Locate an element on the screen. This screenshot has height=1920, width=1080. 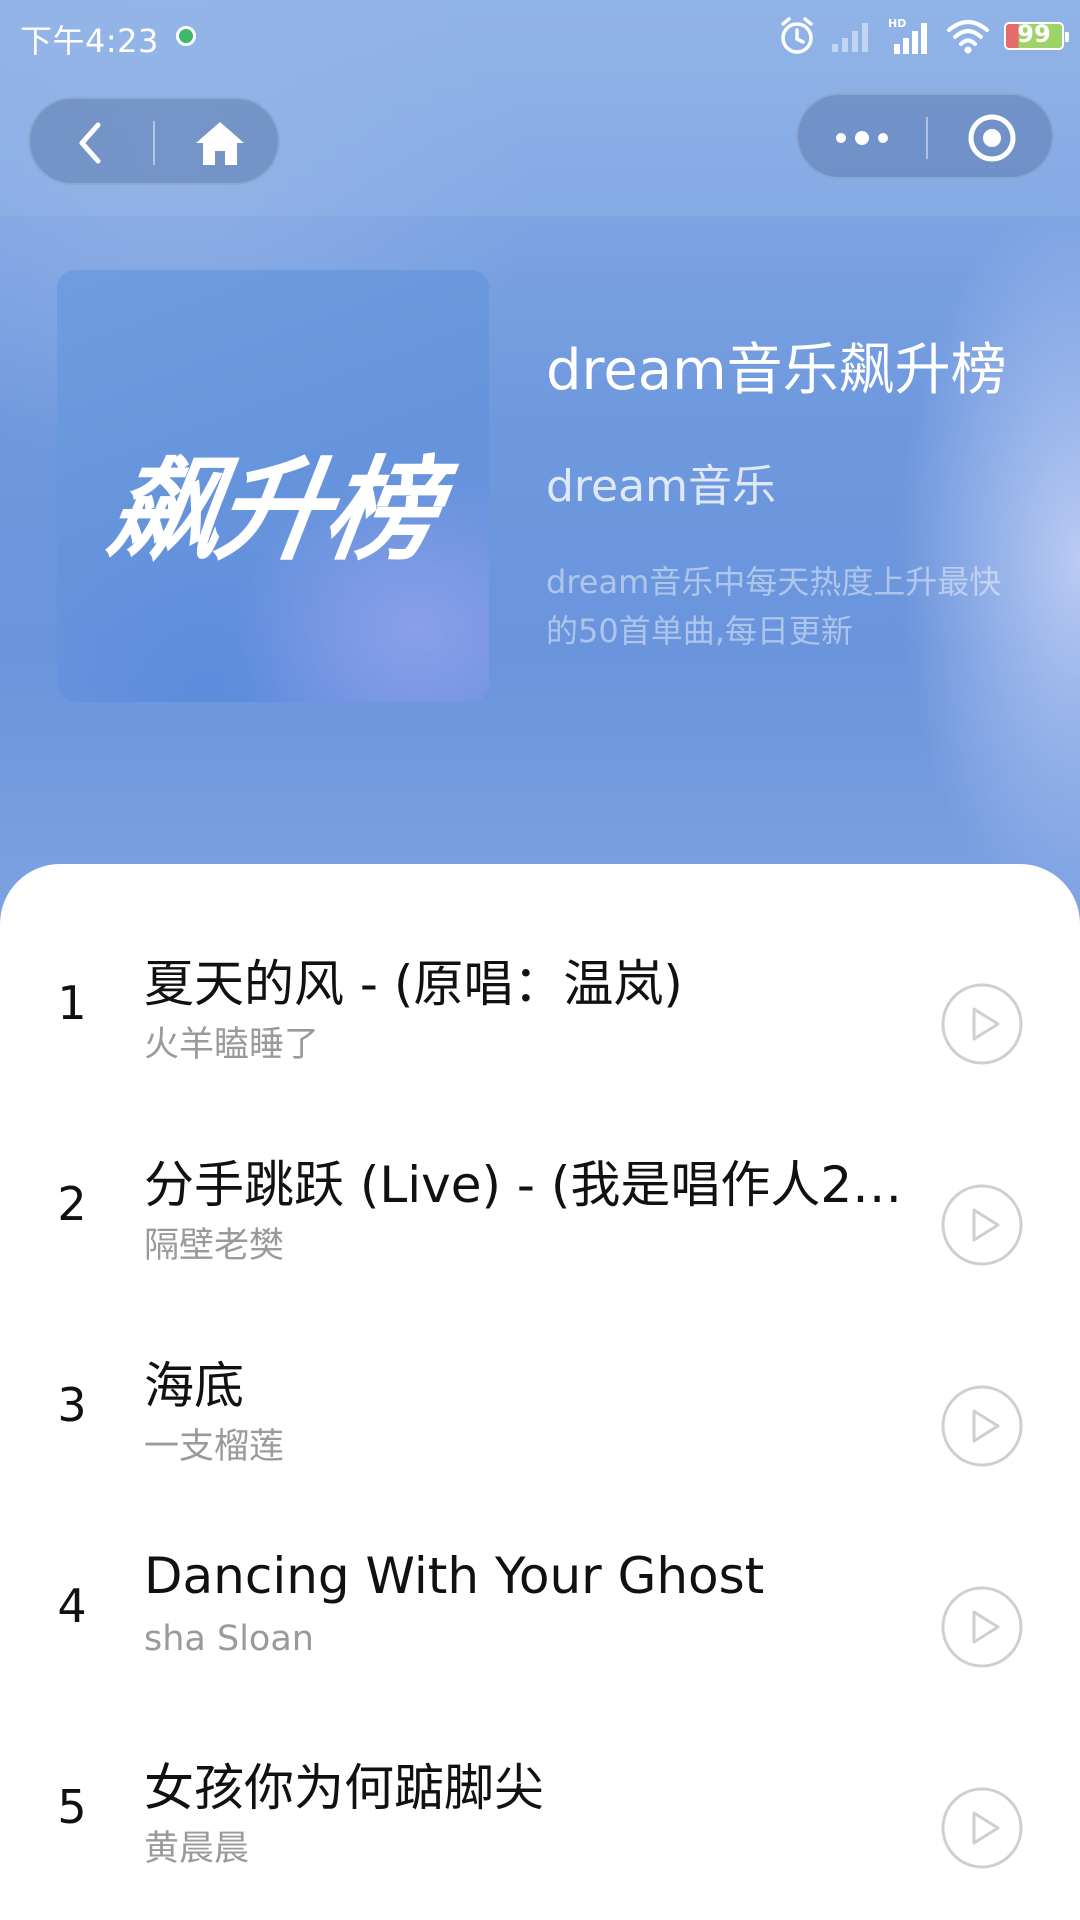
signal-hd-icon: HD is located at coordinates (910, 36).